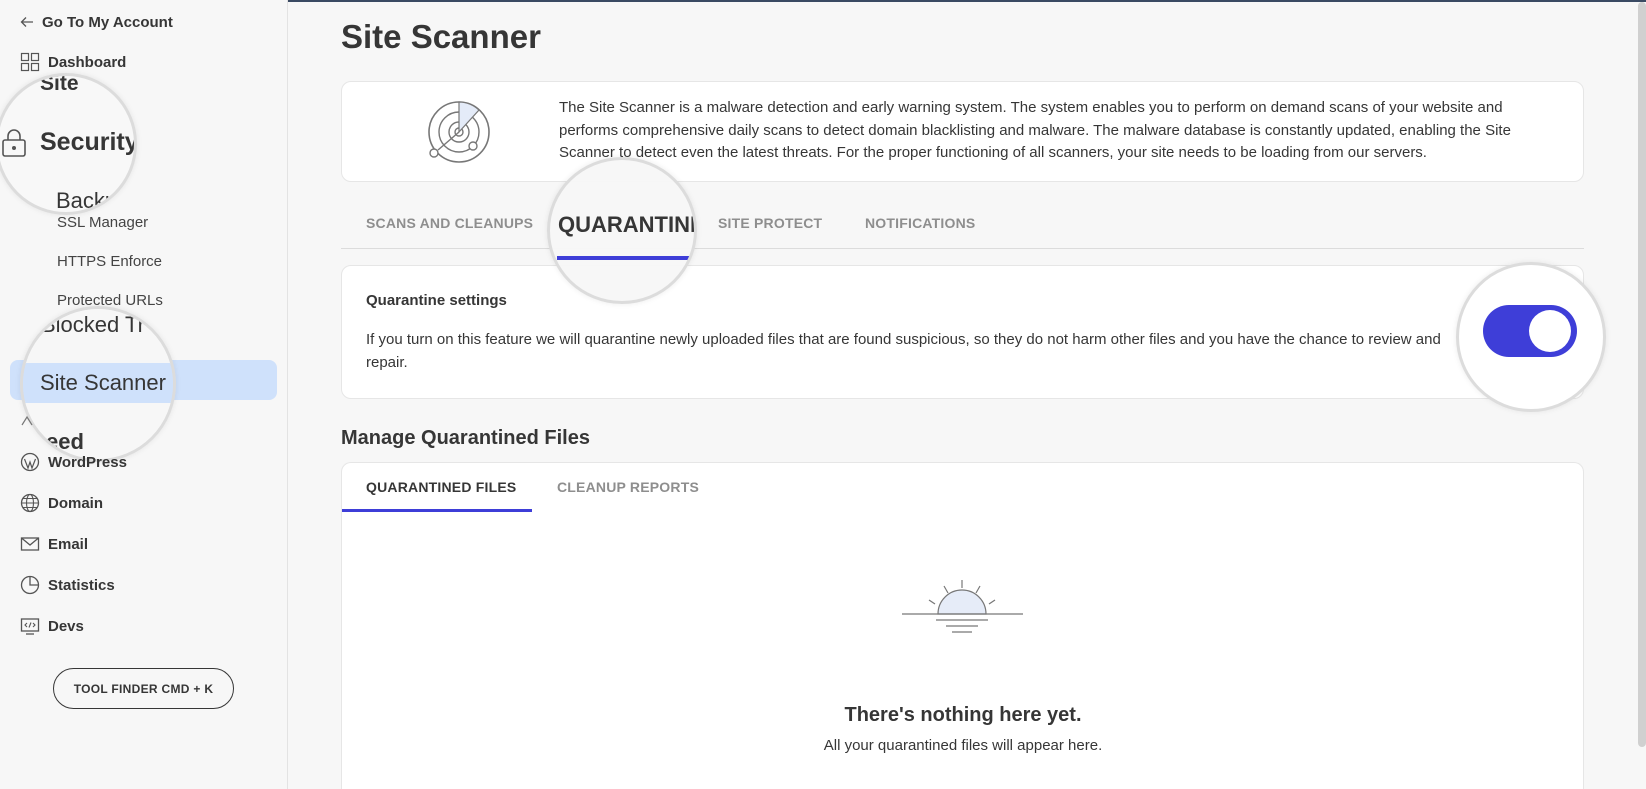  I want to click on sidebar-item-https-enforce: HTTPS Enforce, so click(109, 263).